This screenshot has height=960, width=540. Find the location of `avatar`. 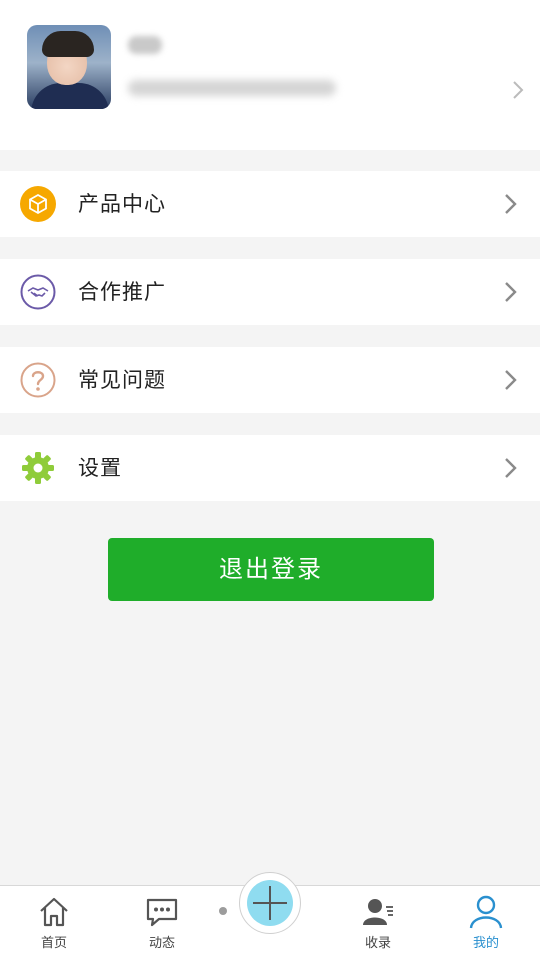

avatar is located at coordinates (69, 67).